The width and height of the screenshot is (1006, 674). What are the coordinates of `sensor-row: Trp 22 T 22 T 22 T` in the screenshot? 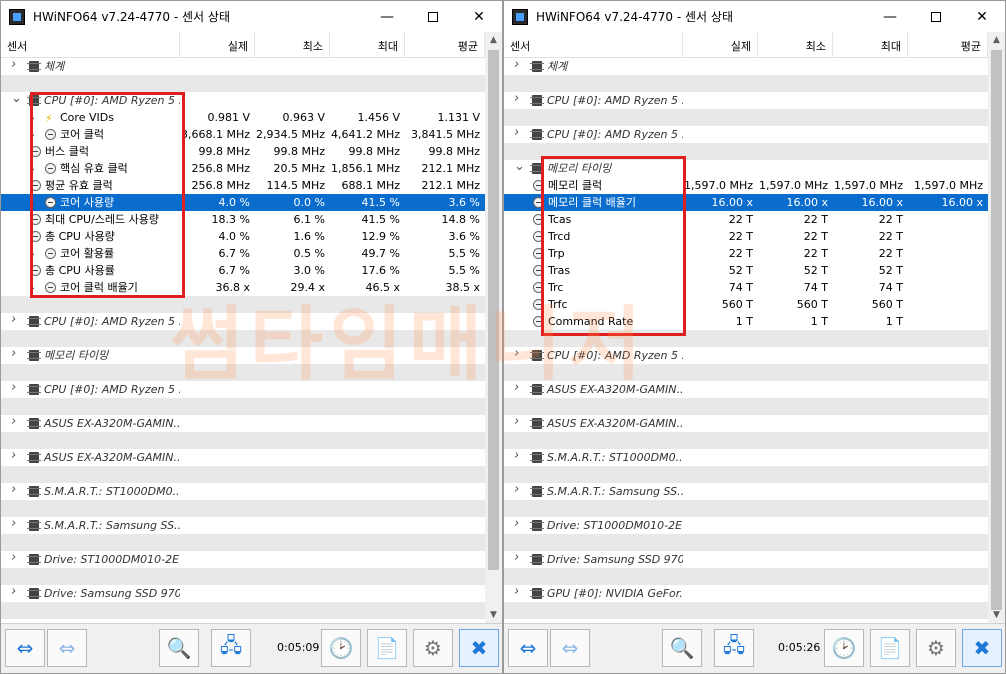 It's located at (746, 253).